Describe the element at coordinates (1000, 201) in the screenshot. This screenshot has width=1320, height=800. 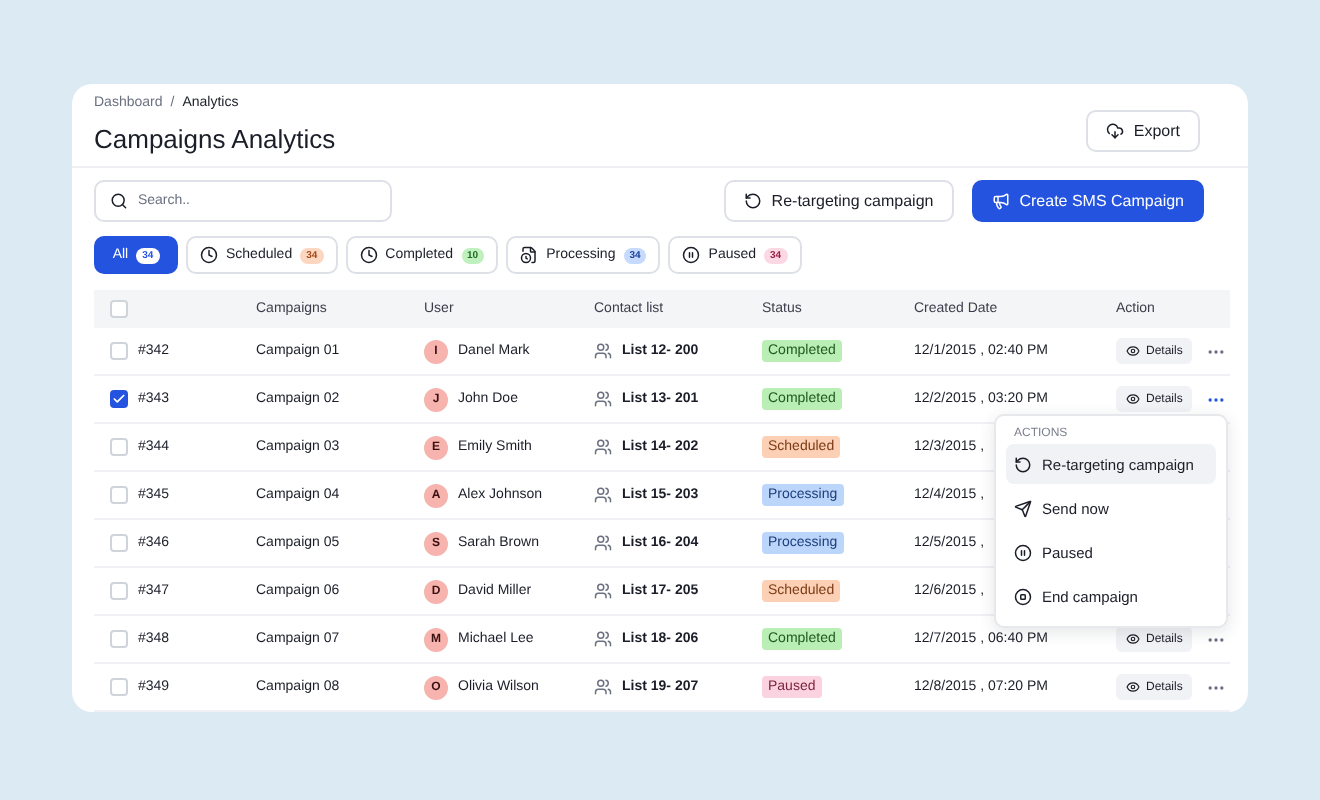
I see `megaphone-icon` at that location.